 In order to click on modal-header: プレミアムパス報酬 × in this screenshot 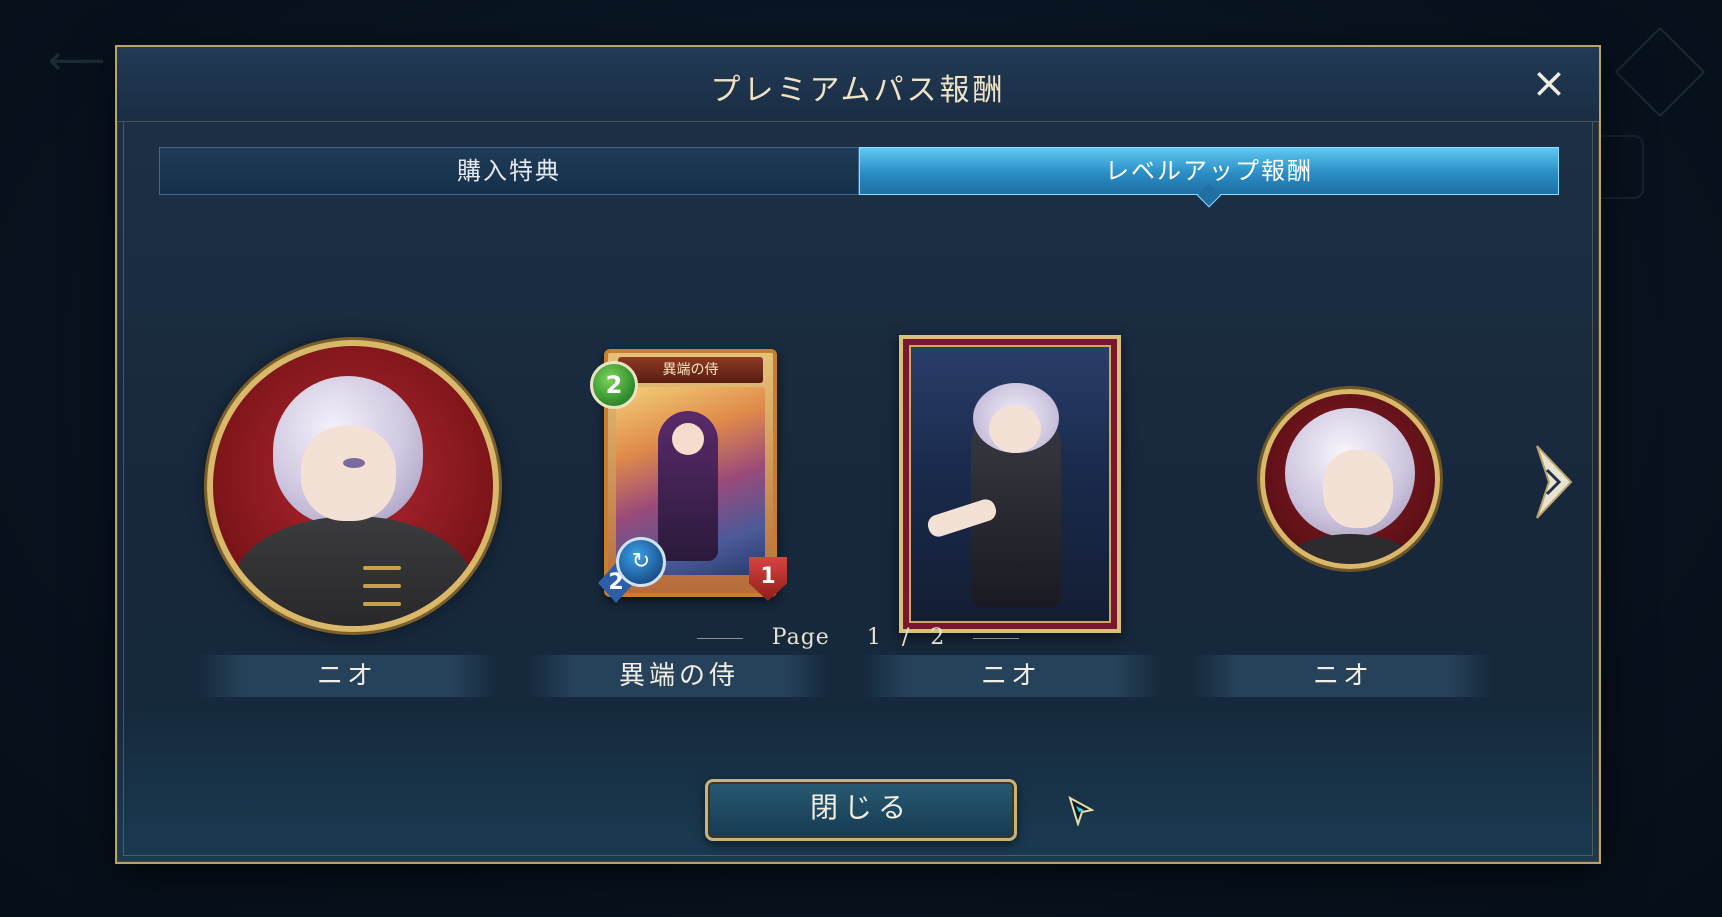, I will do `click(858, 84)`.